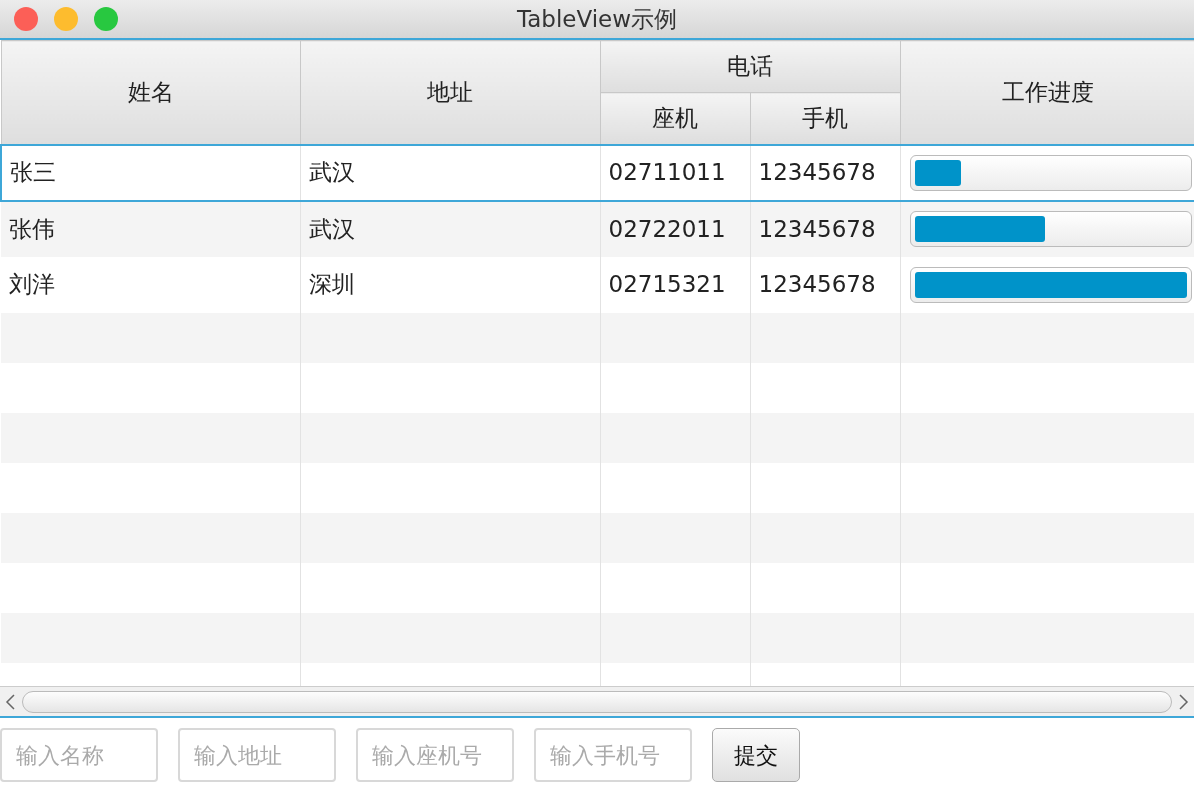 The height and width of the screenshot is (796, 1194). I want to click on scrollbar-thumb, so click(597, 701).